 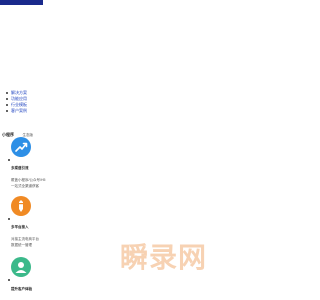 I want to click on nav-list: 解决方案 功能应用 行业模板 客户案例, so click(x=16, y=102).